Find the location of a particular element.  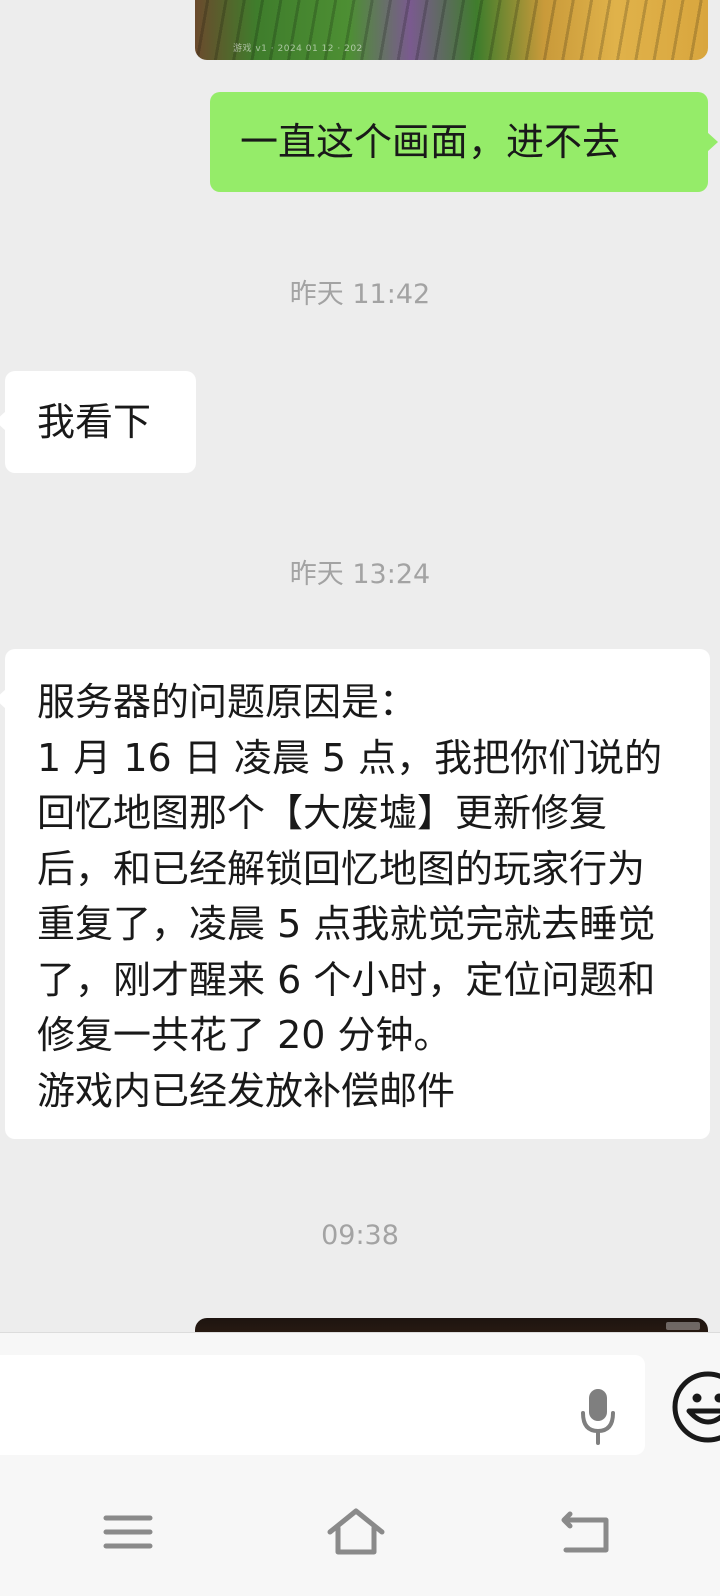

back-icon is located at coordinates (586, 1532).